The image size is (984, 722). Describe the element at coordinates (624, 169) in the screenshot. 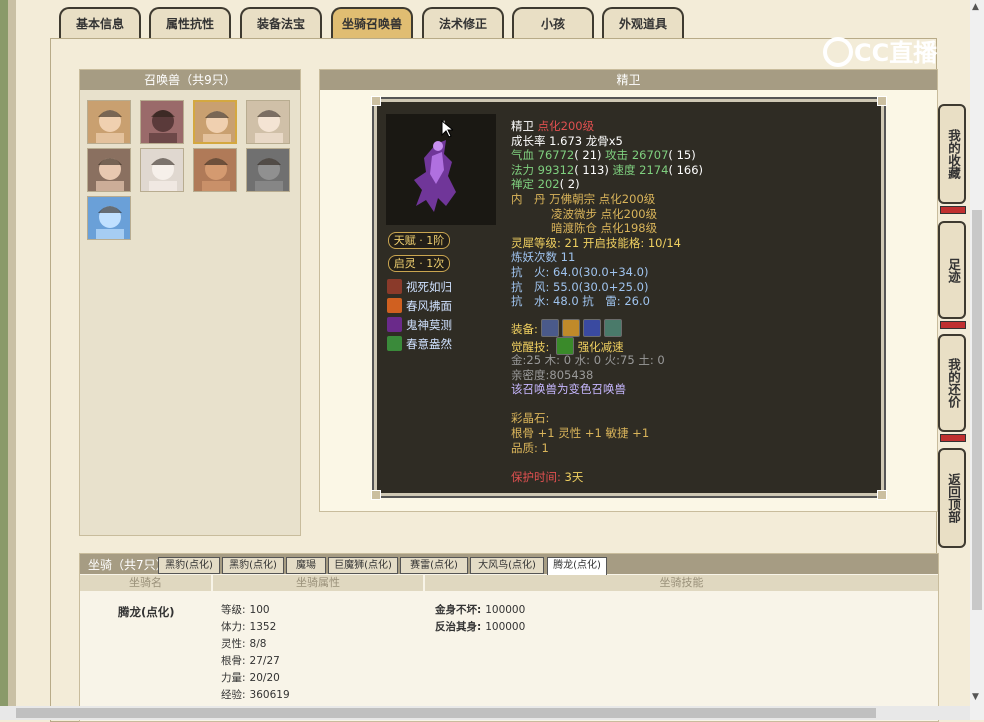

I see `spd-label: 速度` at that location.